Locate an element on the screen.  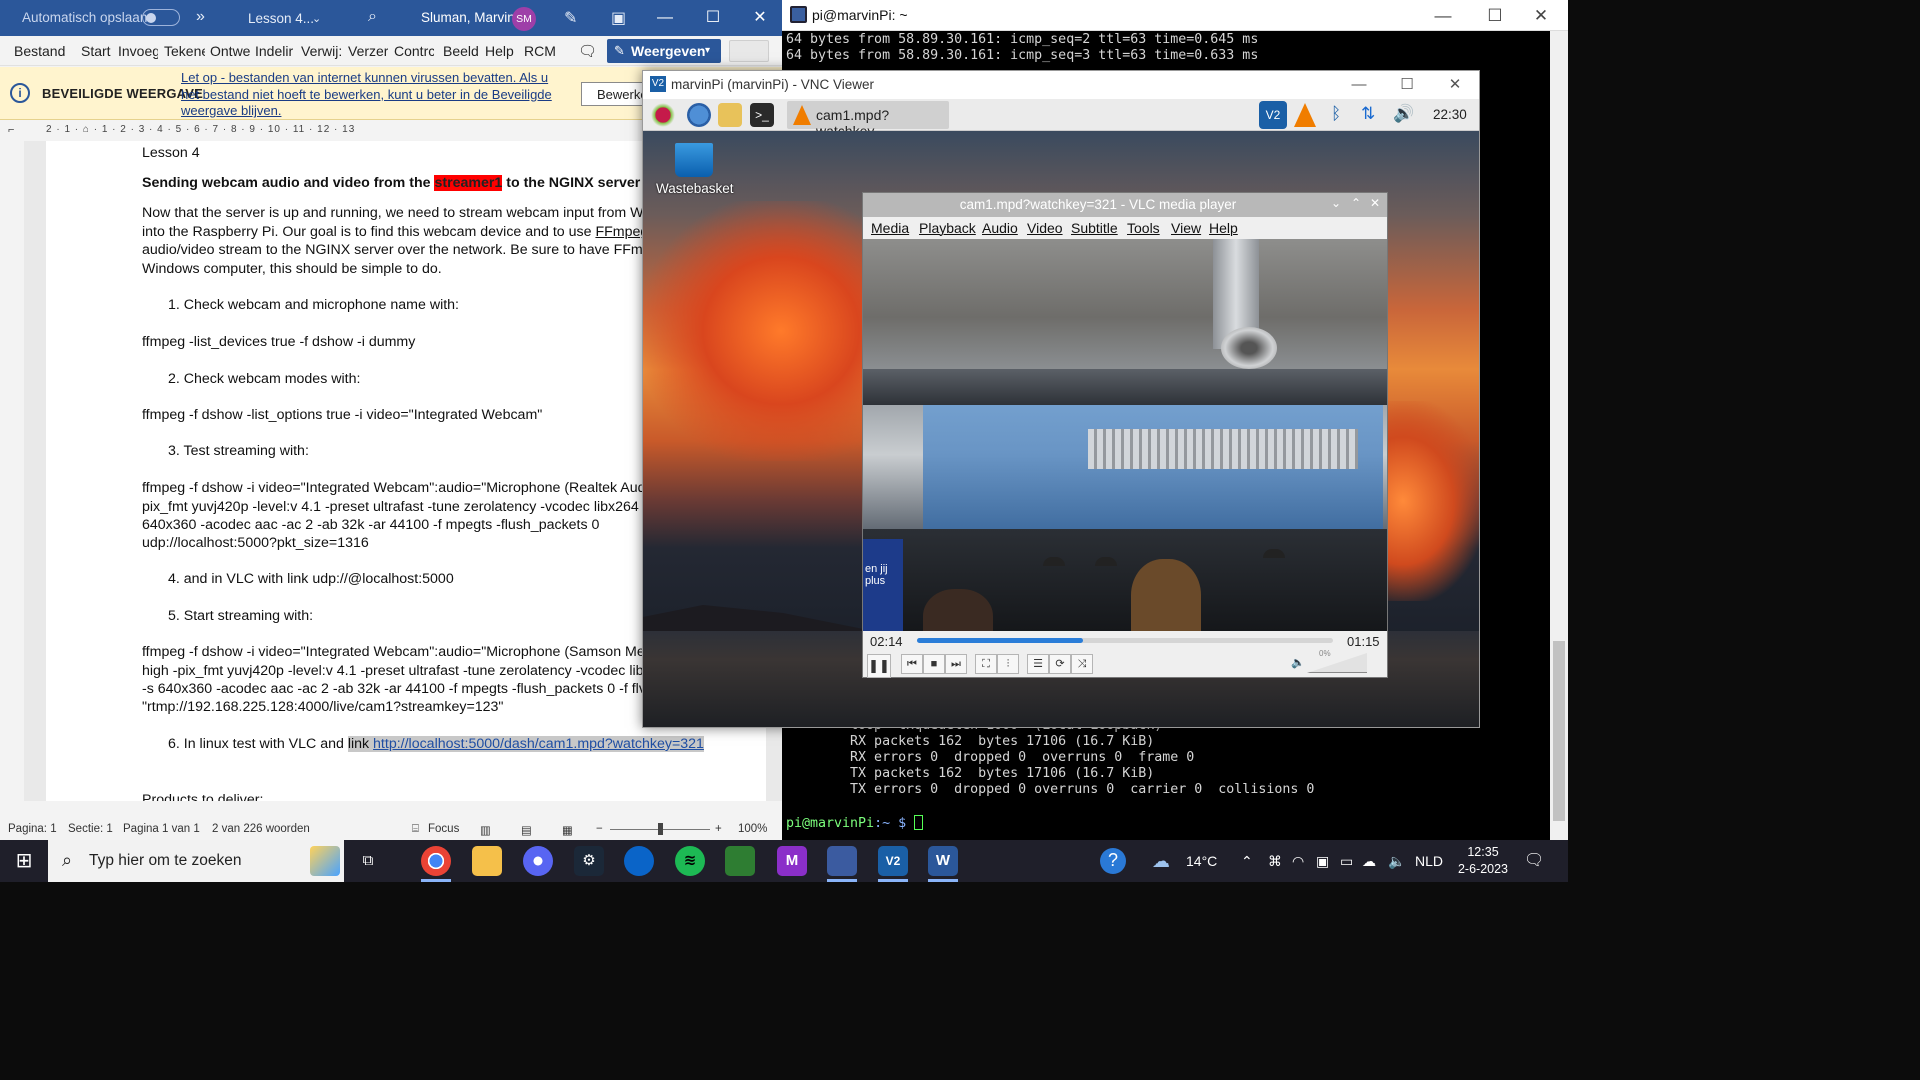
pen-icon: ✎ is located at coordinates (570, 18).